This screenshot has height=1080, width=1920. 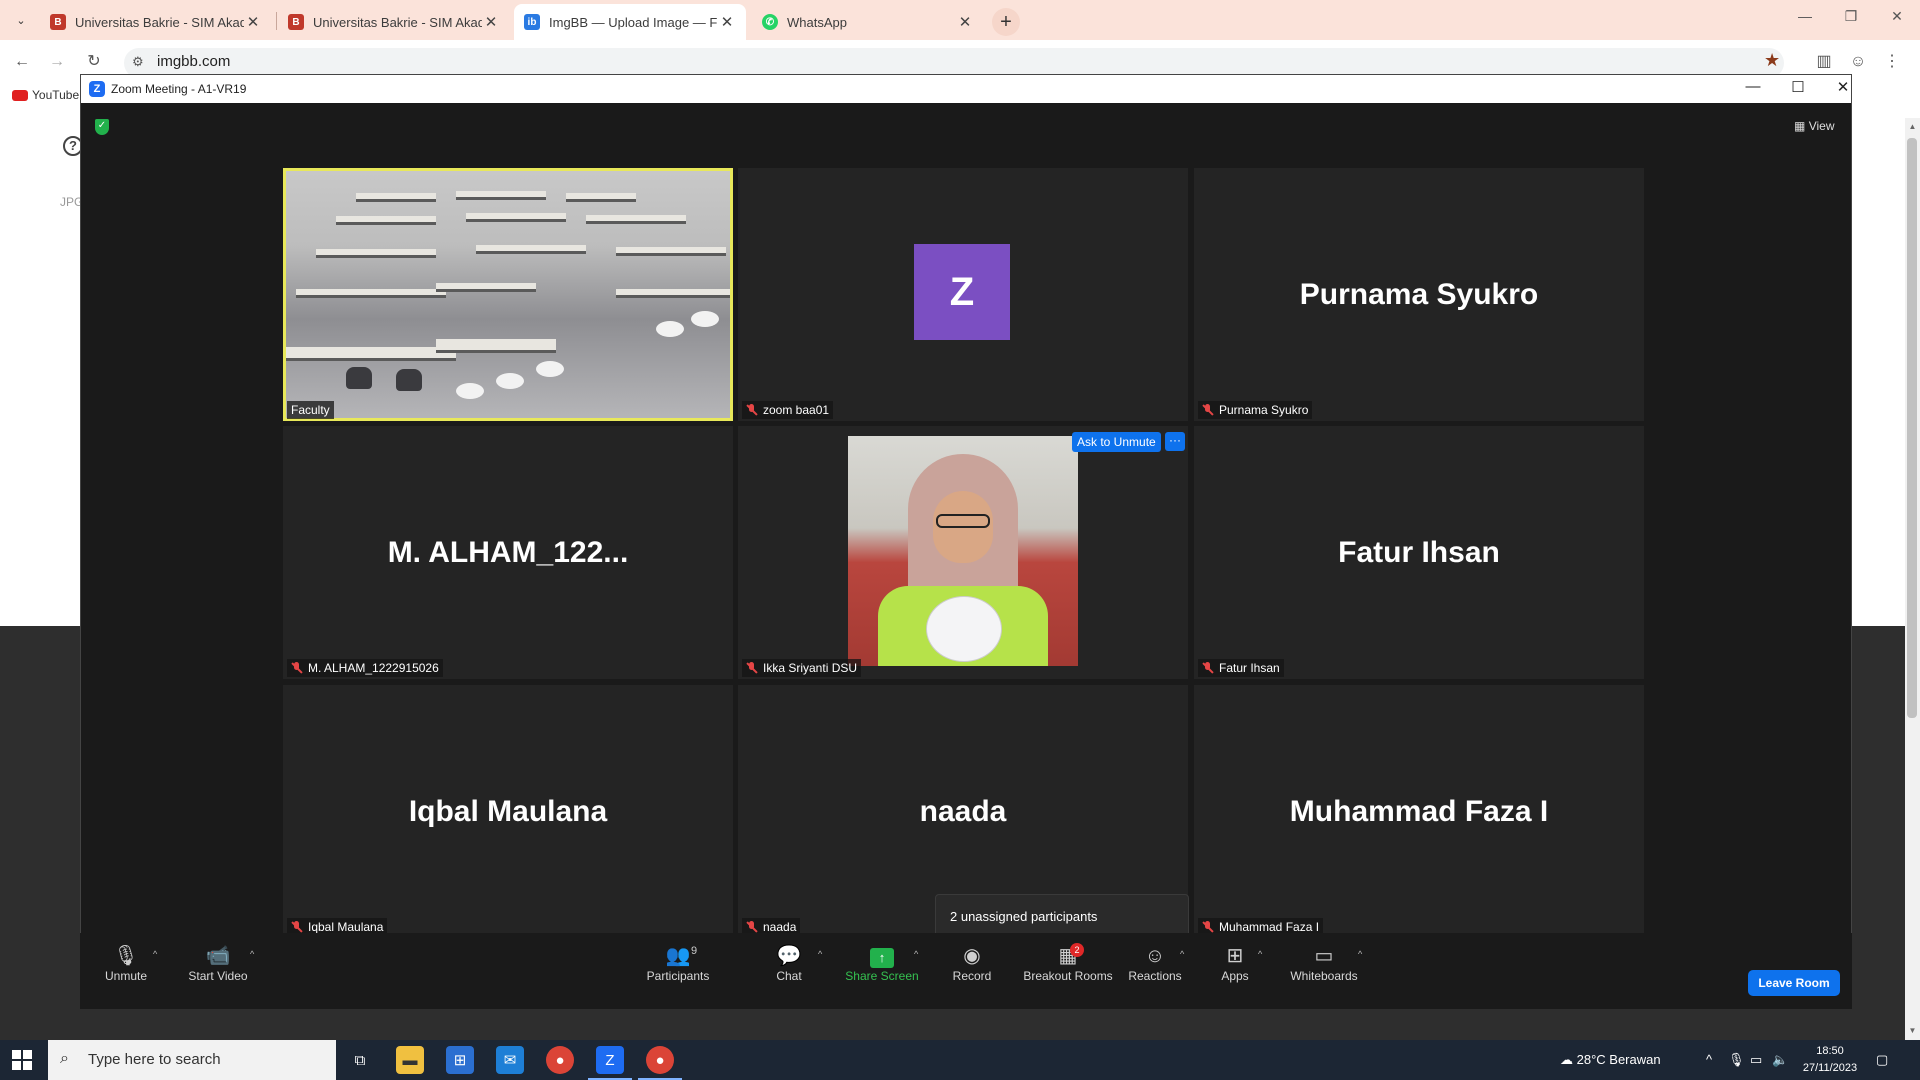 I want to click on notifications-icon: ▢, so click(x=1882, y=1060).